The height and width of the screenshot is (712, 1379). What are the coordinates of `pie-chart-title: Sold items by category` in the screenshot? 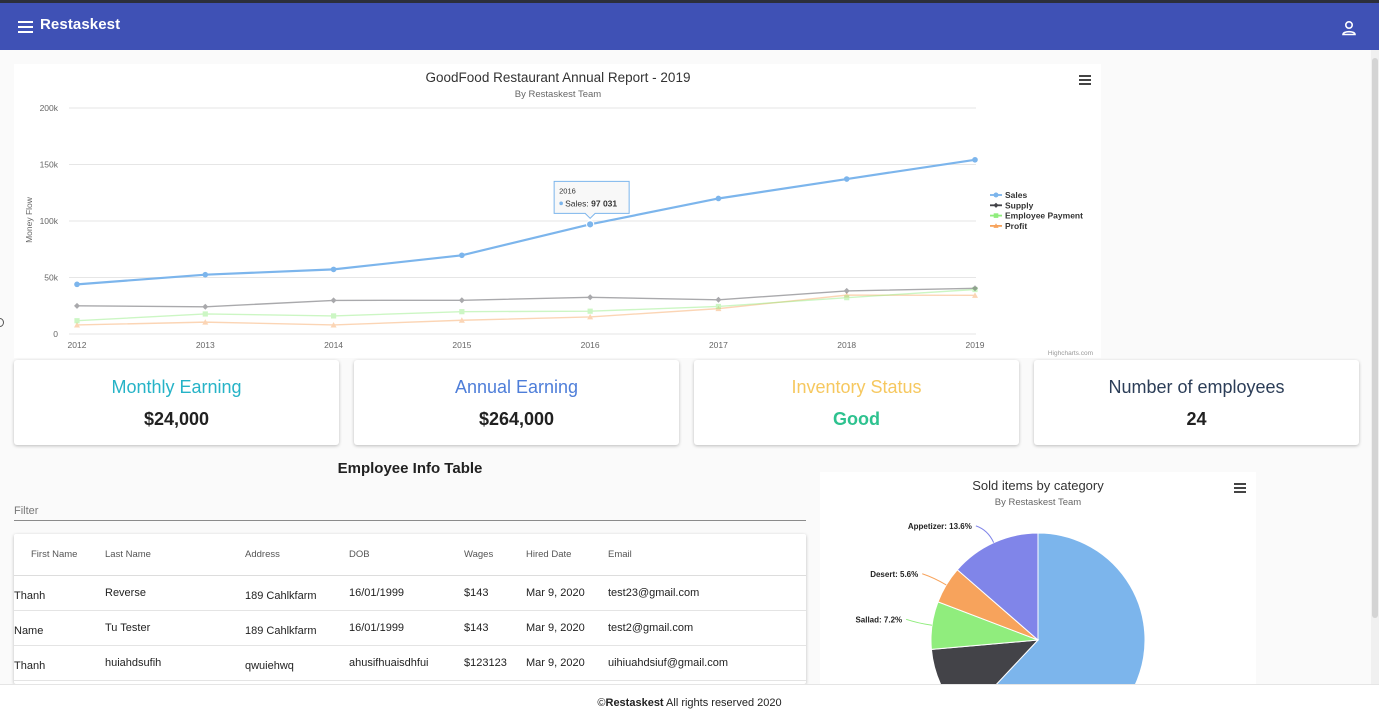 It's located at (1038, 485).